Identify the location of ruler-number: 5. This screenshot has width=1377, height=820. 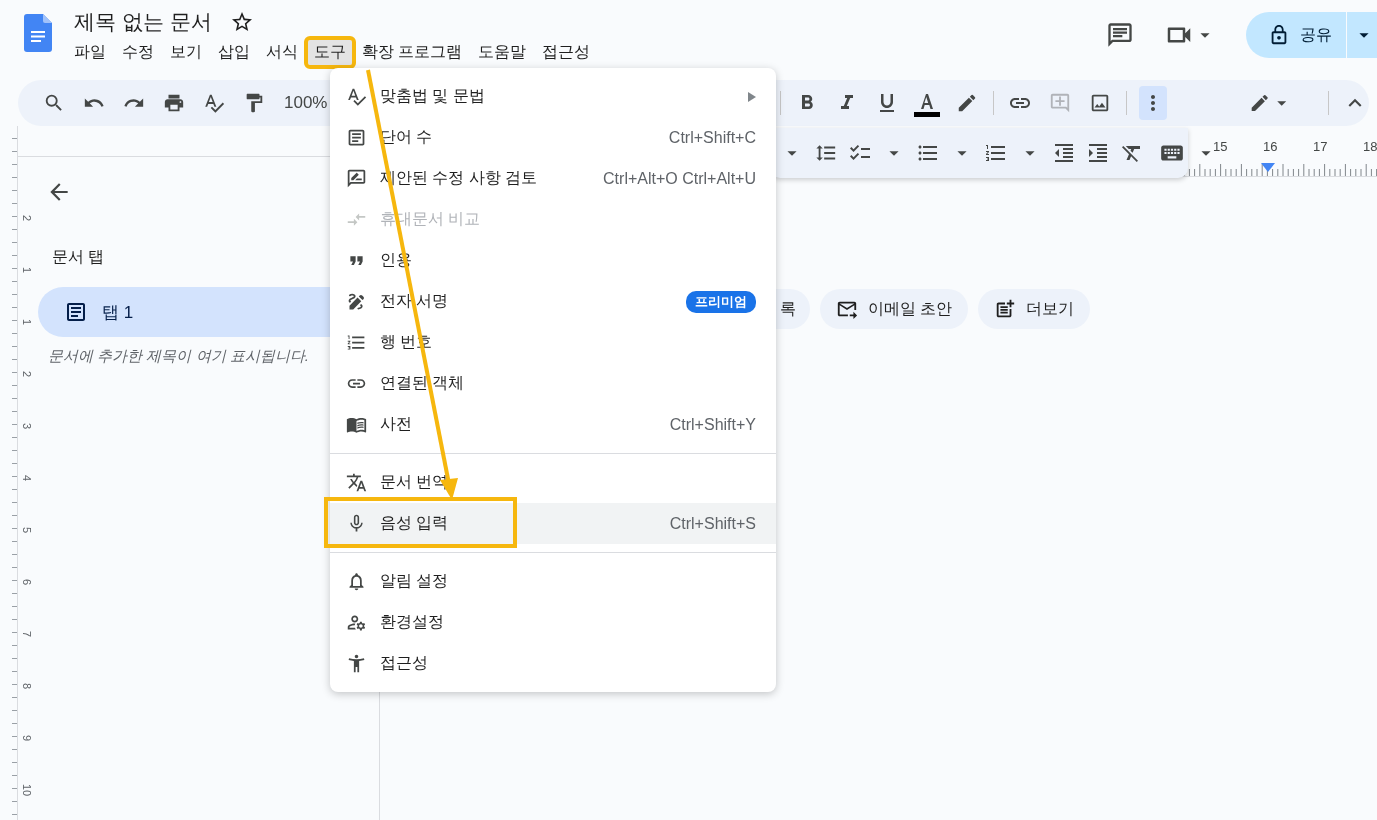
(26, 530).